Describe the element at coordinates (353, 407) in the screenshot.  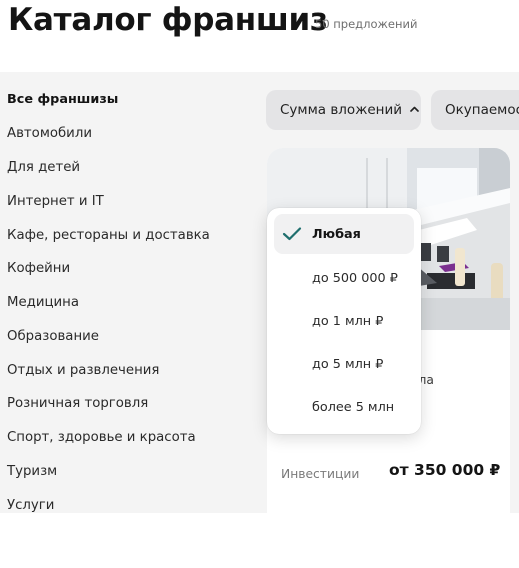
I see `option-over-5m-label: более 5 млн` at that location.